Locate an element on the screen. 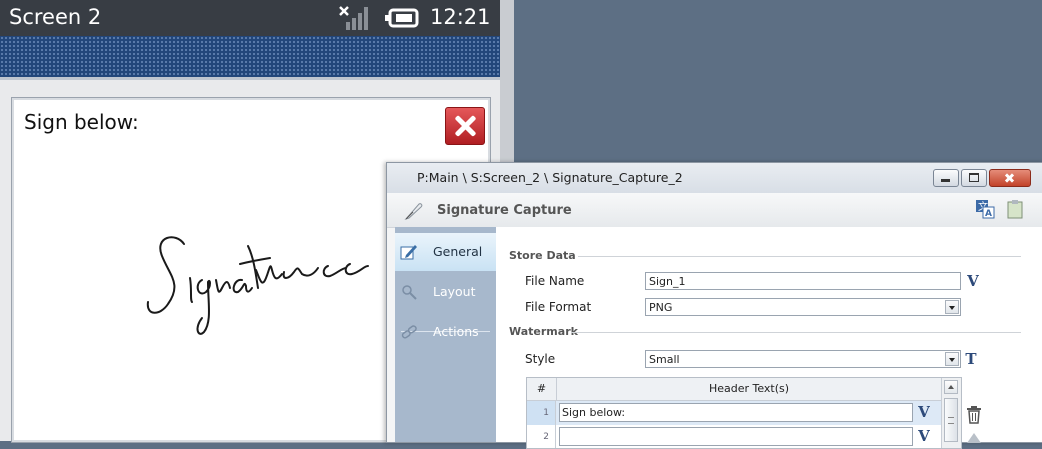 The image size is (1042, 449). style-label: Style is located at coordinates (540, 359).